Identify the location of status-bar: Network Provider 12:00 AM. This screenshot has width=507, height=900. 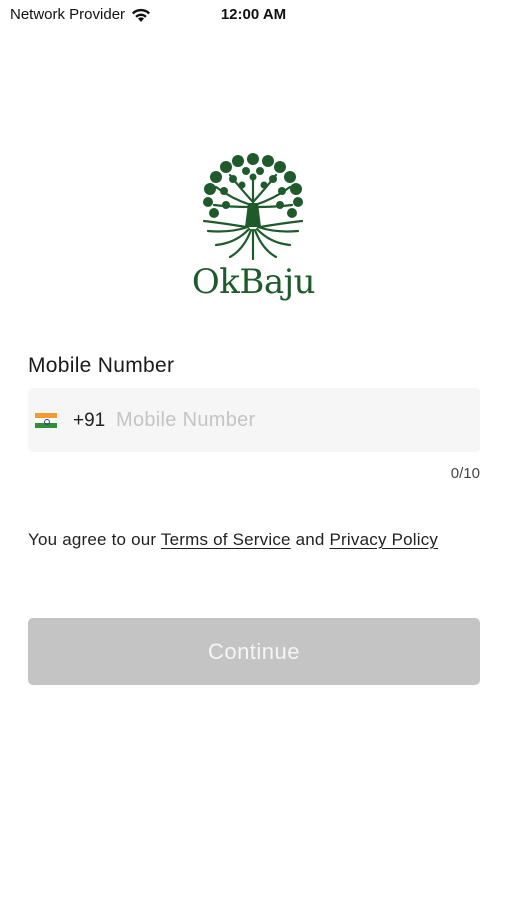
(253, 15).